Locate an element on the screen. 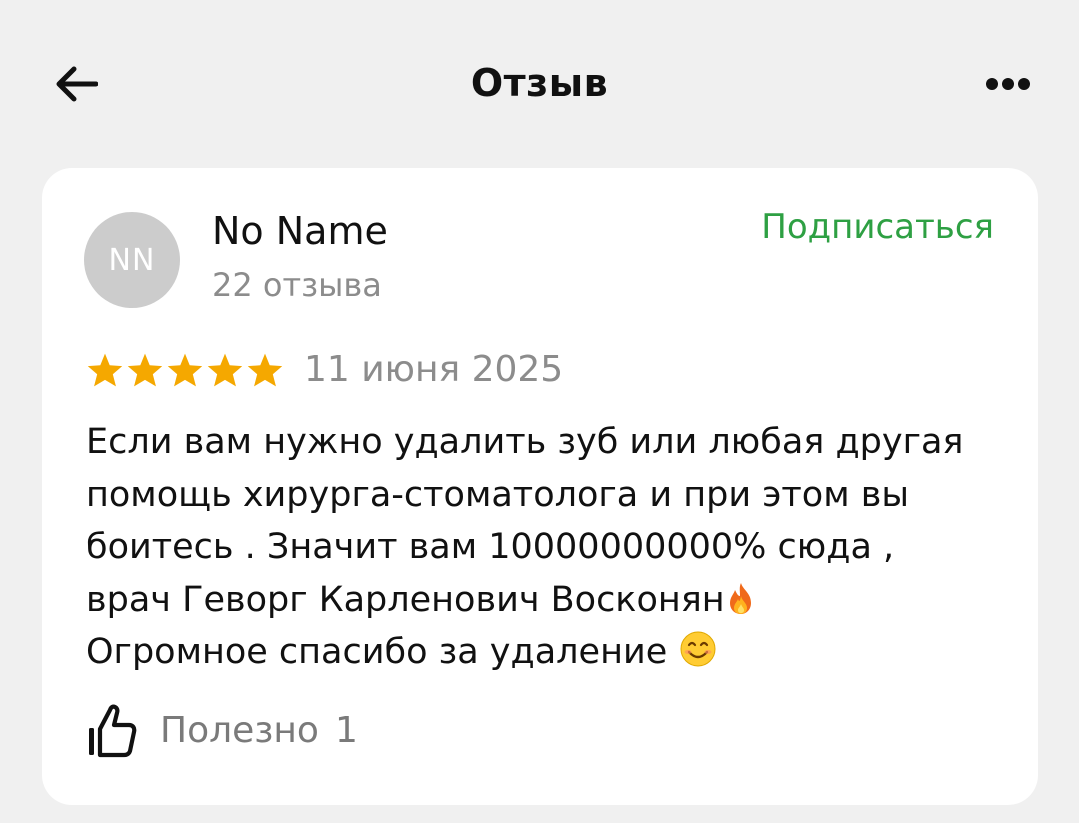  review-line-with-emoji: Огромное спасибо за удаление is located at coordinates (546, 652).